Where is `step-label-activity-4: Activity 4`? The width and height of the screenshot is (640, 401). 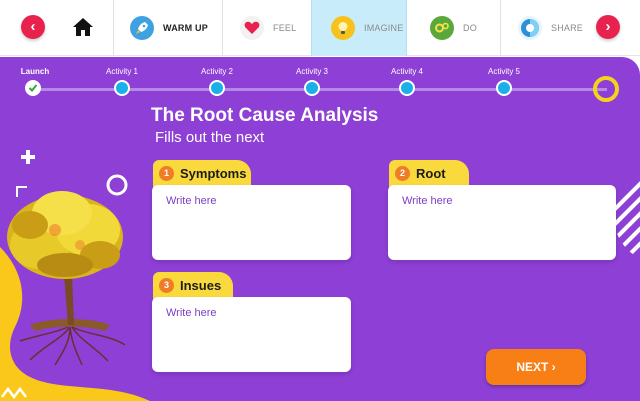
step-label-activity-4: Activity 4 is located at coordinates (407, 71).